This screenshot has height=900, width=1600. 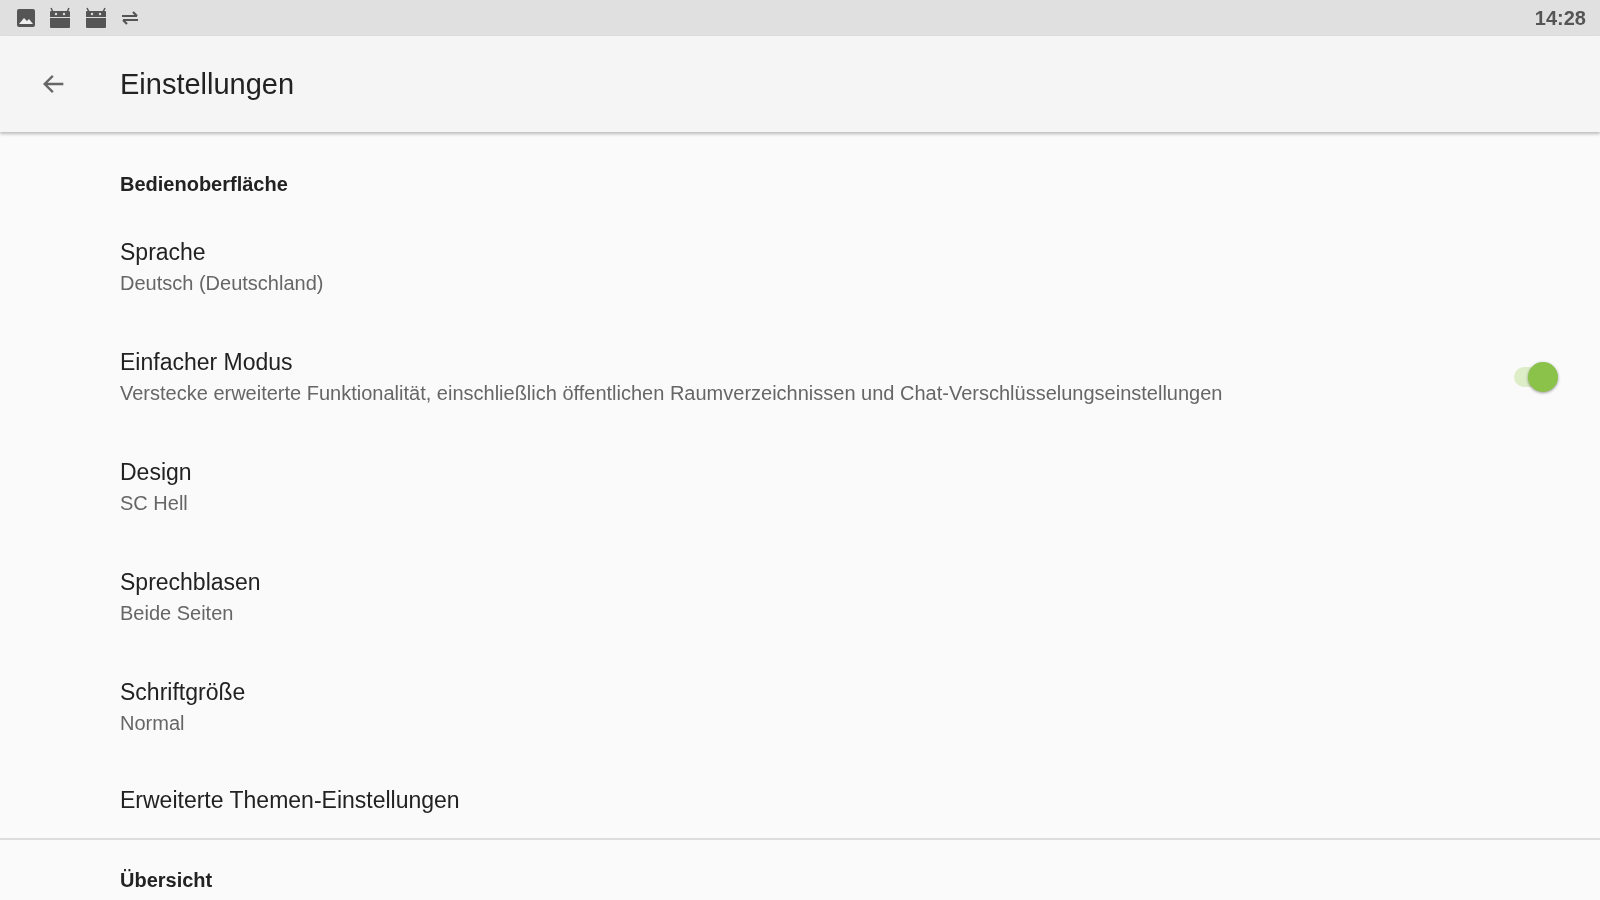 What do you see at coordinates (191, 582) in the screenshot?
I see `item-title: Sprechblasen` at bounding box center [191, 582].